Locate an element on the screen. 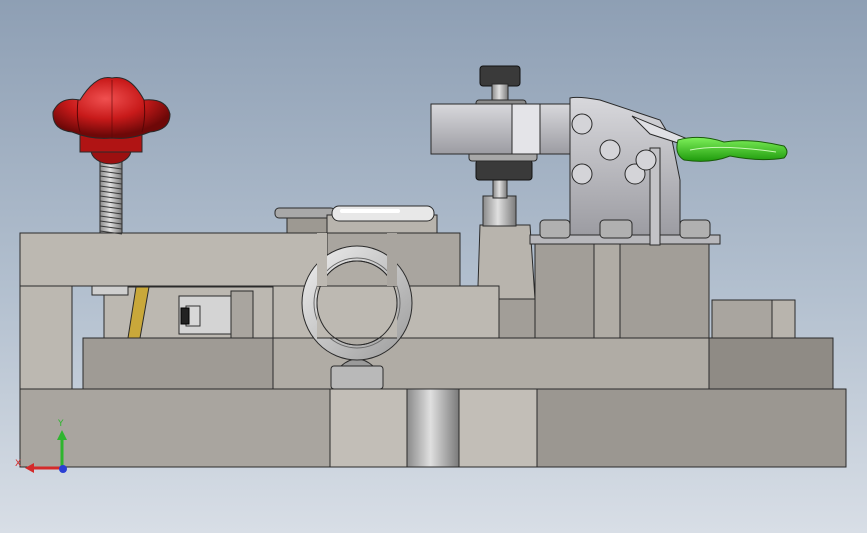  threaded-stud is located at coordinates (111, 197).